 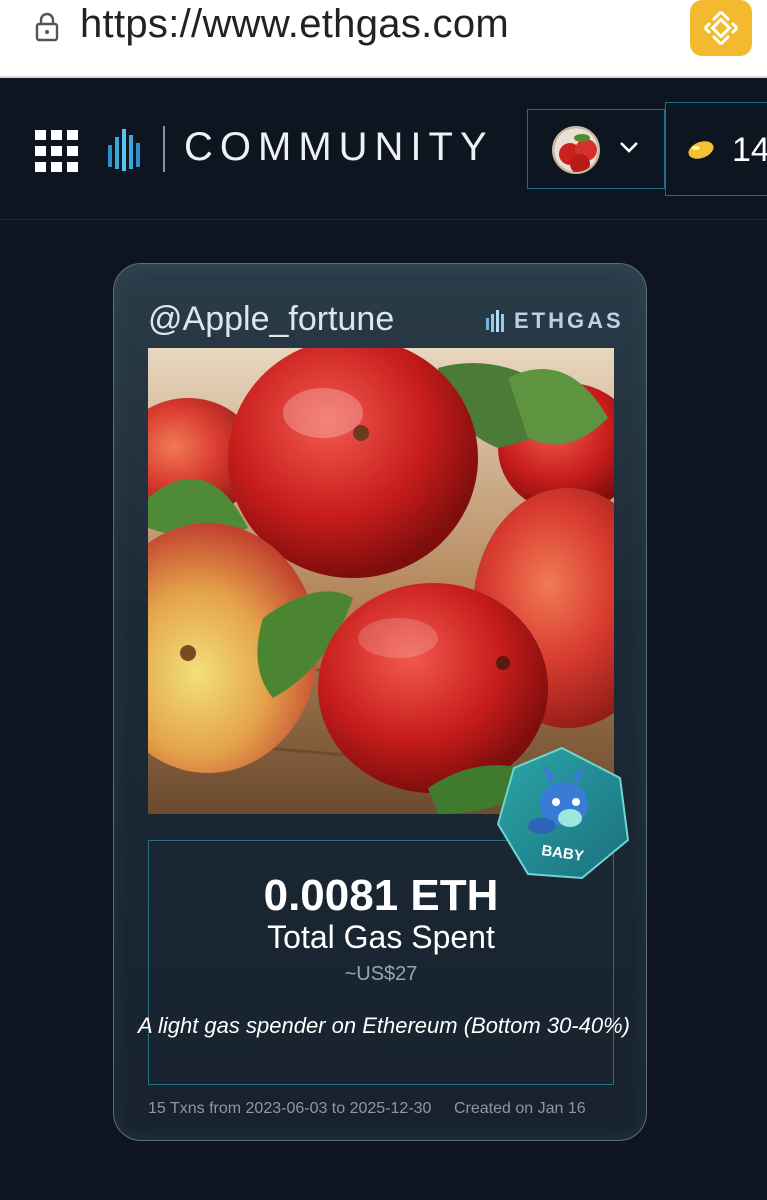 What do you see at coordinates (701, 150) in the screenshot?
I see `bean-icon` at bounding box center [701, 150].